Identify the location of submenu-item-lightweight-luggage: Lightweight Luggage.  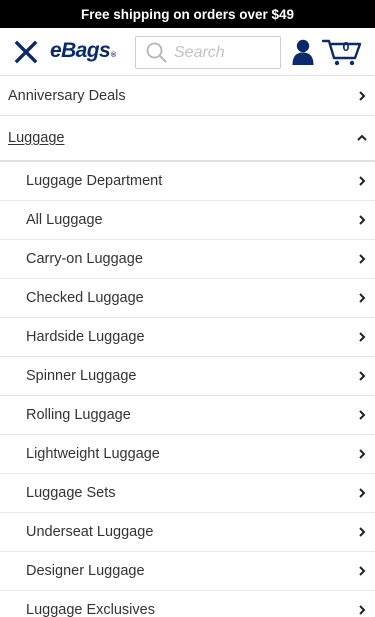
(187, 454).